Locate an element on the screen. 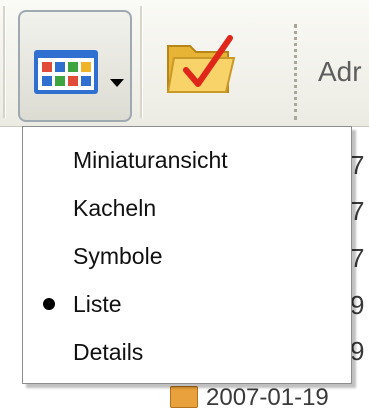 The height and width of the screenshot is (412, 369). menu-item-symbole: Symbole is located at coordinates (187, 256).